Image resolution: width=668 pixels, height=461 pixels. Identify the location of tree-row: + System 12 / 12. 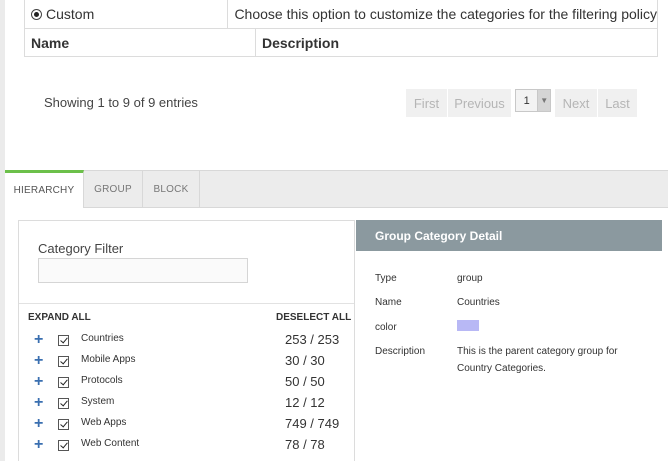
(186, 403).